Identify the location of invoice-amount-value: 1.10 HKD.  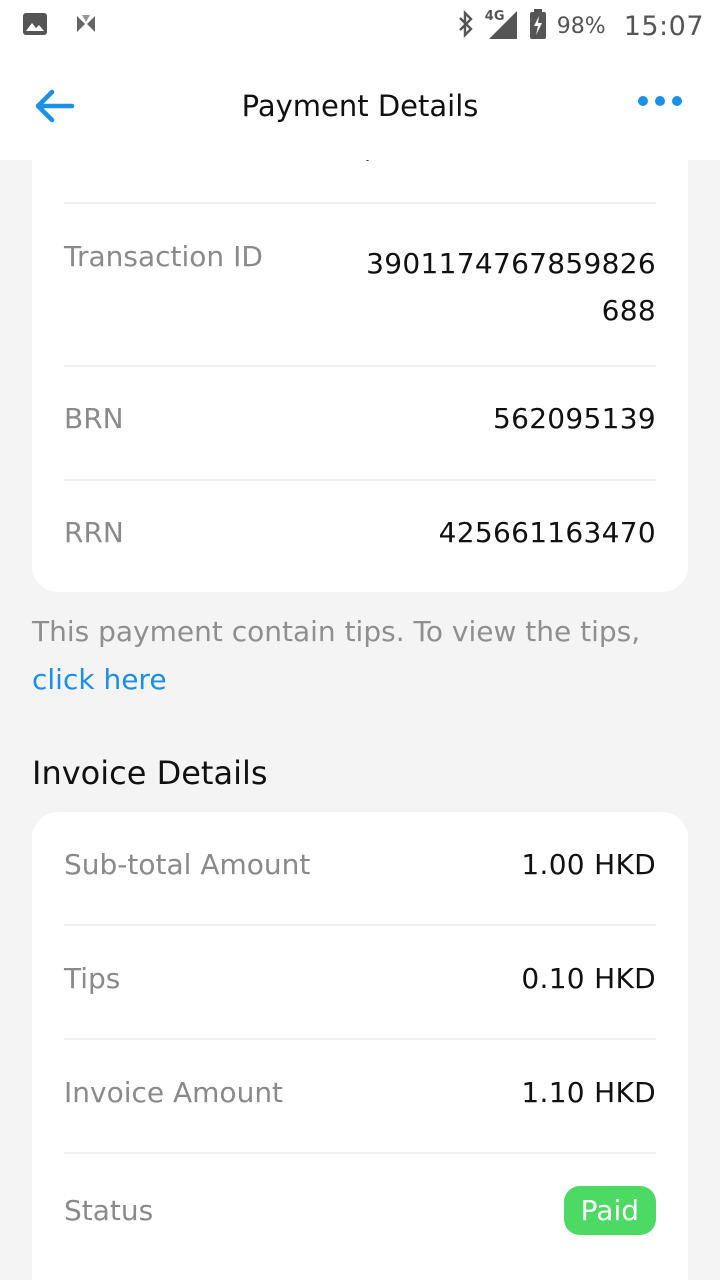
(588, 1092).